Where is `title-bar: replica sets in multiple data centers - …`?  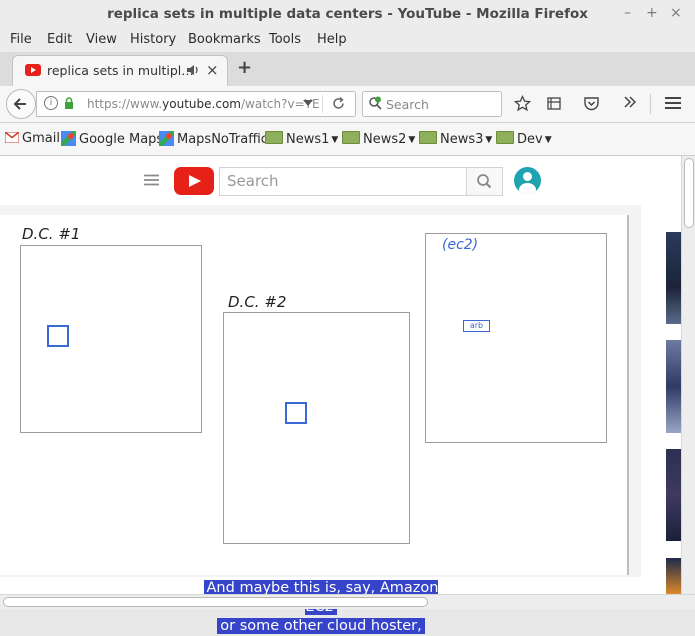 title-bar: replica sets in multiple data centers - … is located at coordinates (347, 14).